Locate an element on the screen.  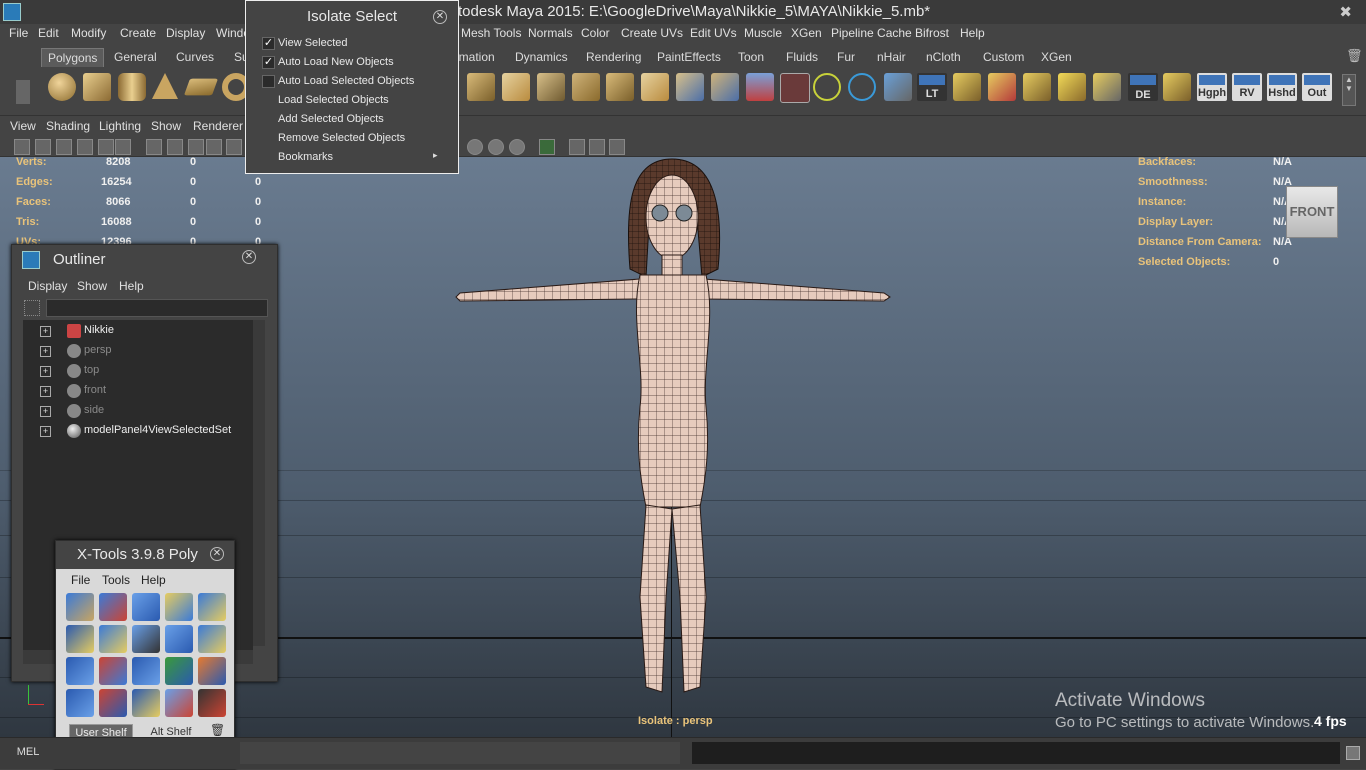
uv-unfold-icon is located at coordinates (725, 87).